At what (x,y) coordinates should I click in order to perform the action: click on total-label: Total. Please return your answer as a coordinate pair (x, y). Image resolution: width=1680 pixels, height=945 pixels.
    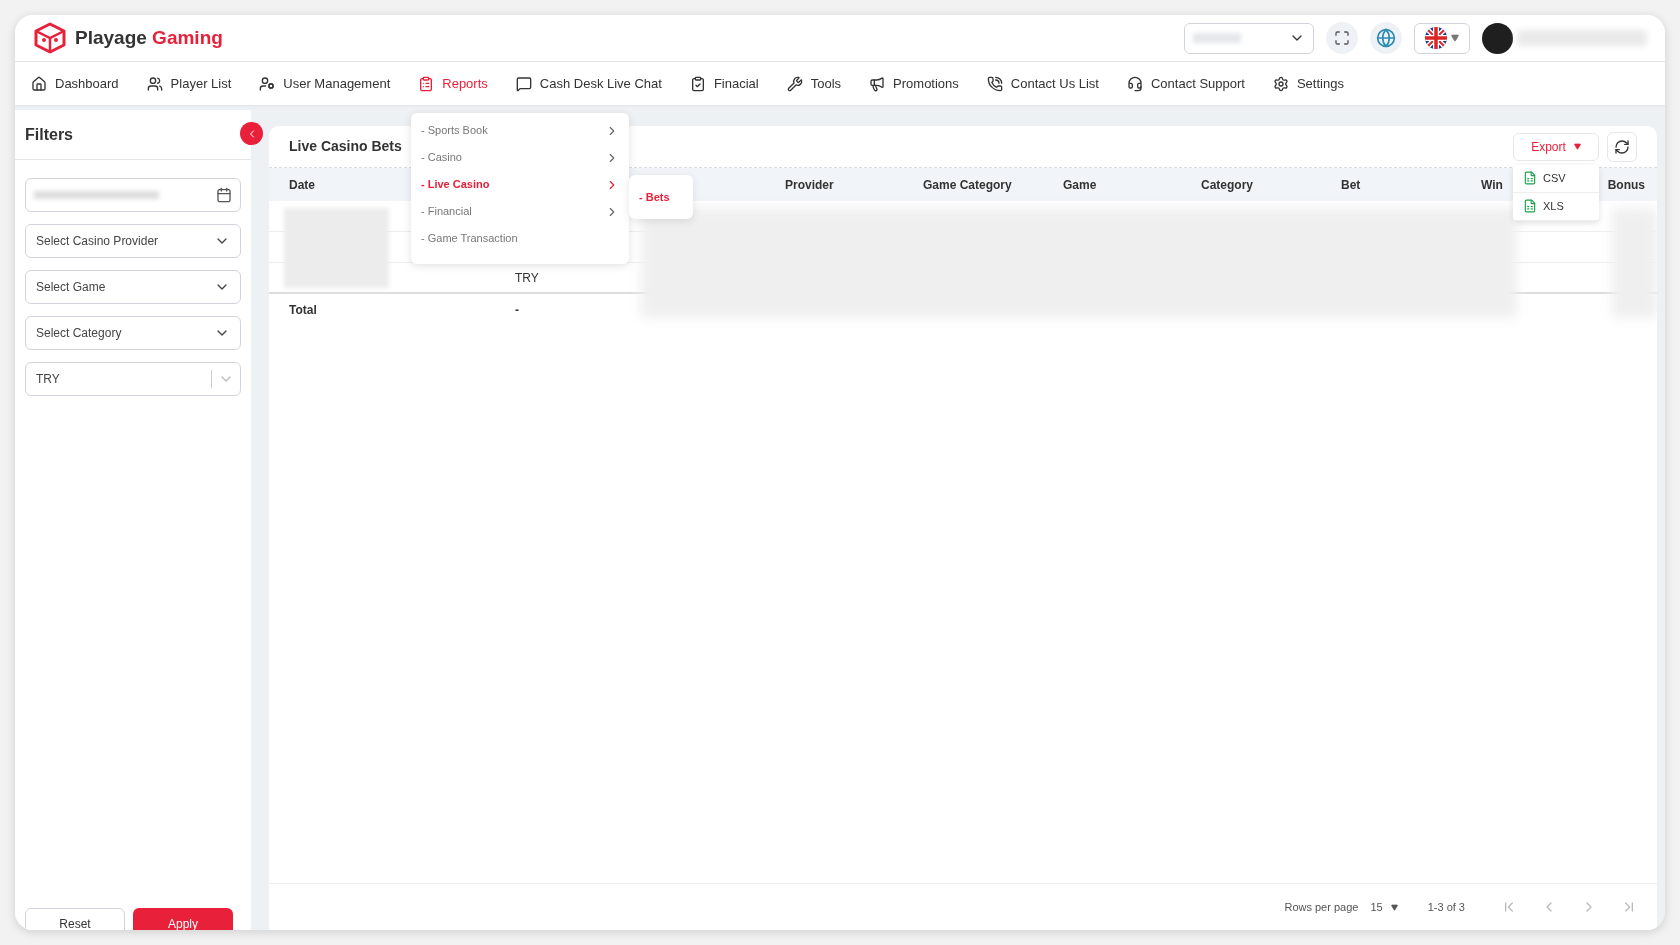
    Looking at the image, I should click on (303, 310).